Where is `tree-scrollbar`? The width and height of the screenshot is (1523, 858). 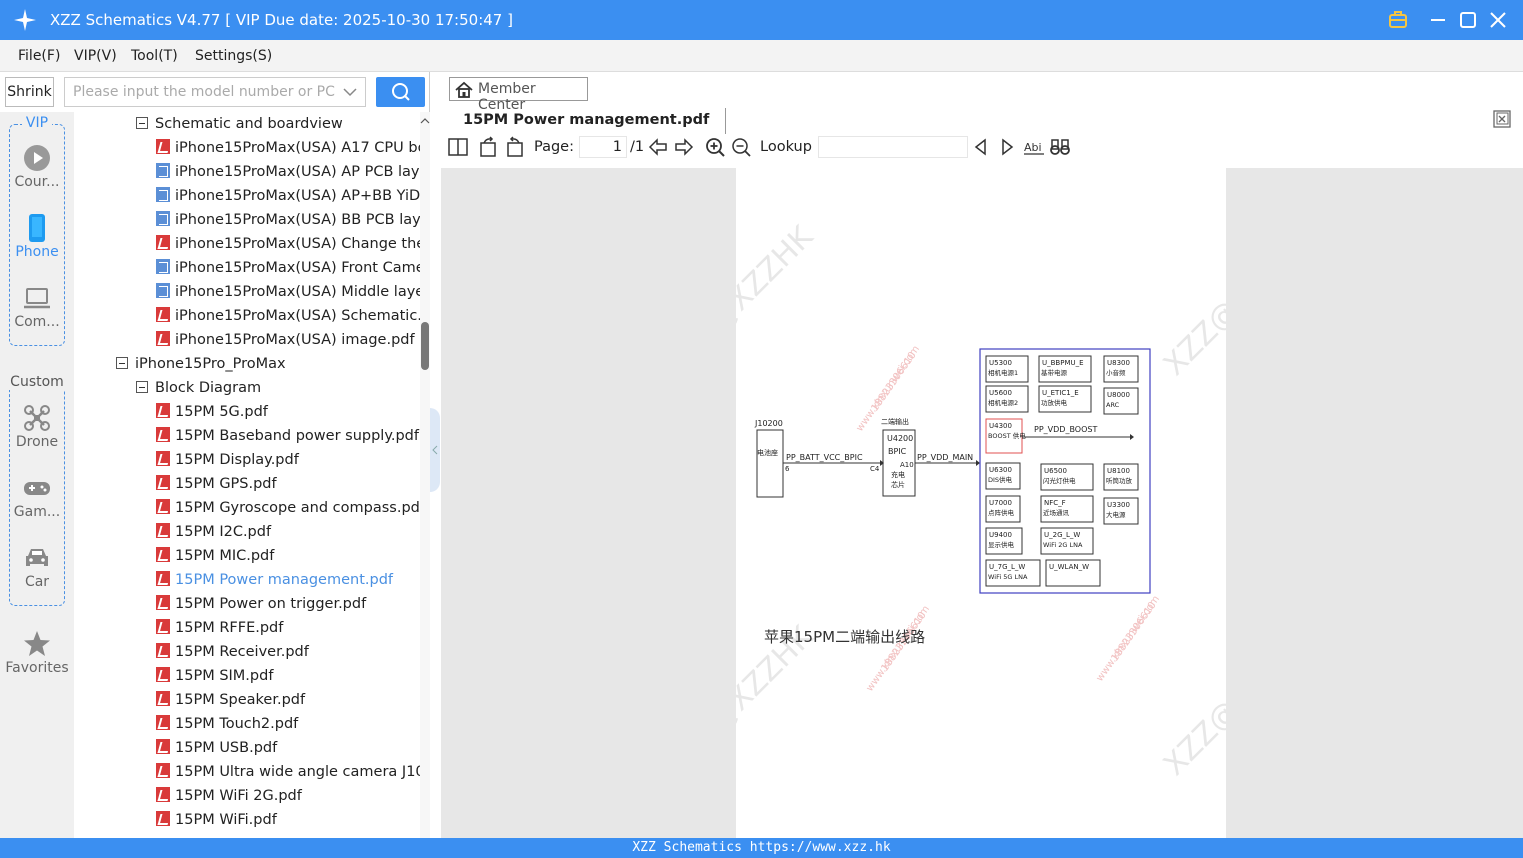 tree-scrollbar is located at coordinates (425, 475).